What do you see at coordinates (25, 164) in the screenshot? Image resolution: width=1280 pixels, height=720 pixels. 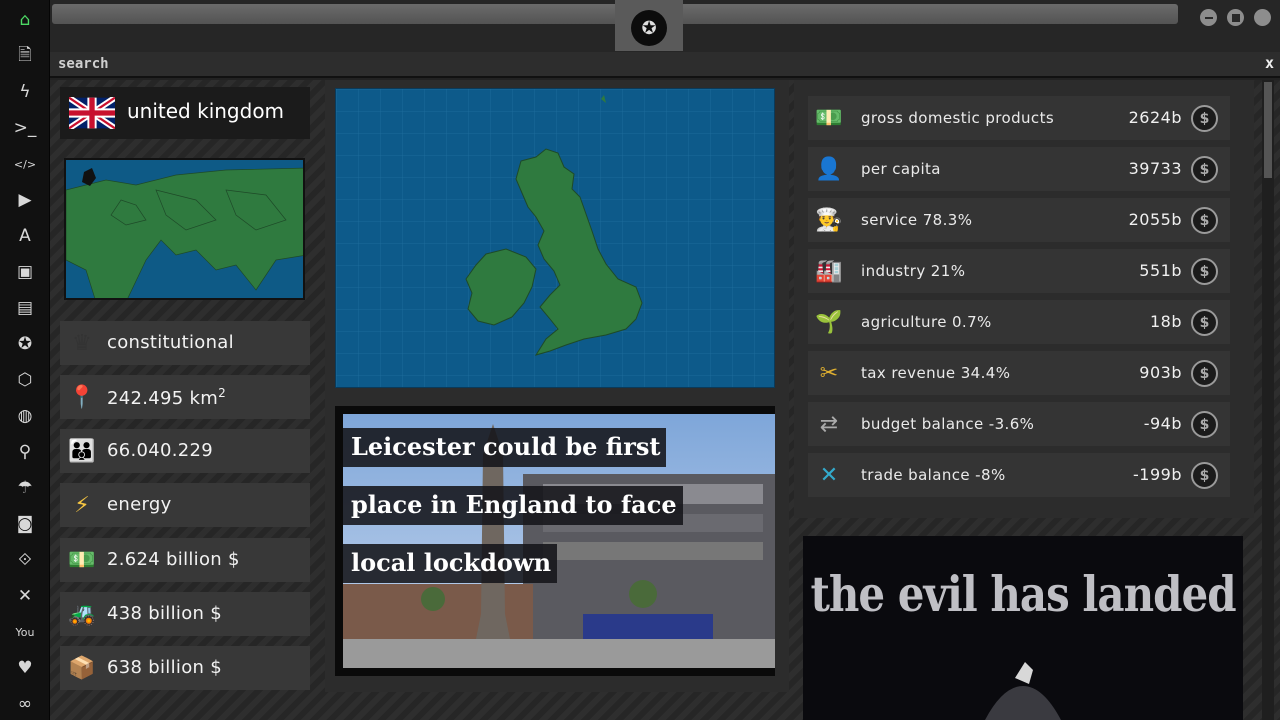 I see `code-icon: </>` at bounding box center [25, 164].